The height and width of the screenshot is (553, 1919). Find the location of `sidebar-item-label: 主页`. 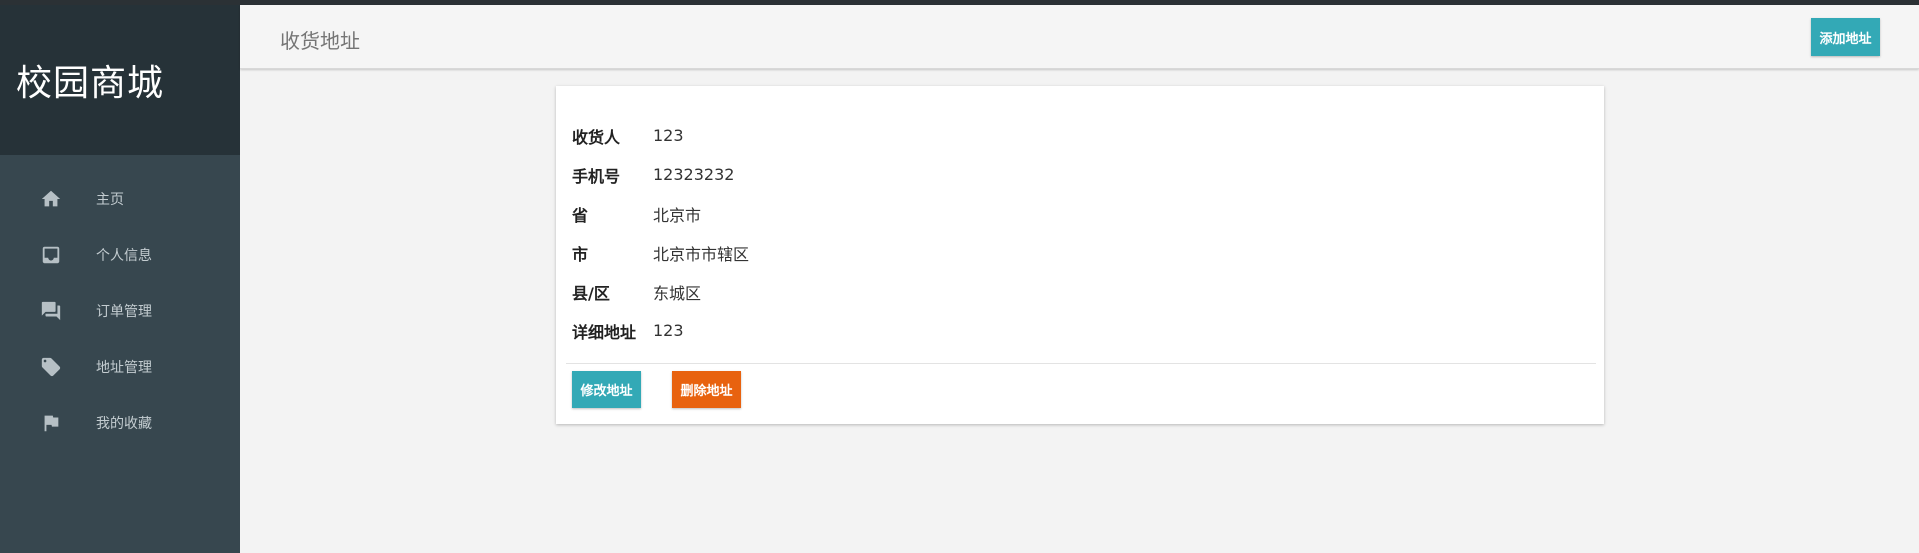

sidebar-item-label: 主页 is located at coordinates (110, 200).